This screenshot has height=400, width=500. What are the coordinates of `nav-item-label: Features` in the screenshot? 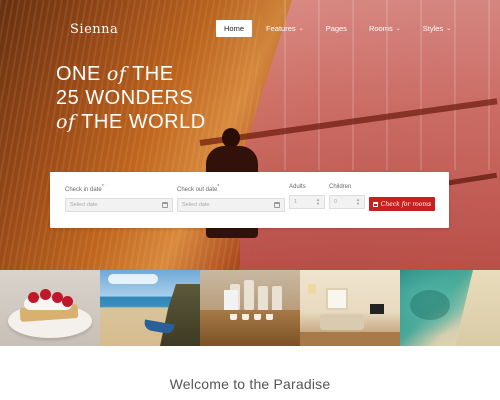 It's located at (281, 28).